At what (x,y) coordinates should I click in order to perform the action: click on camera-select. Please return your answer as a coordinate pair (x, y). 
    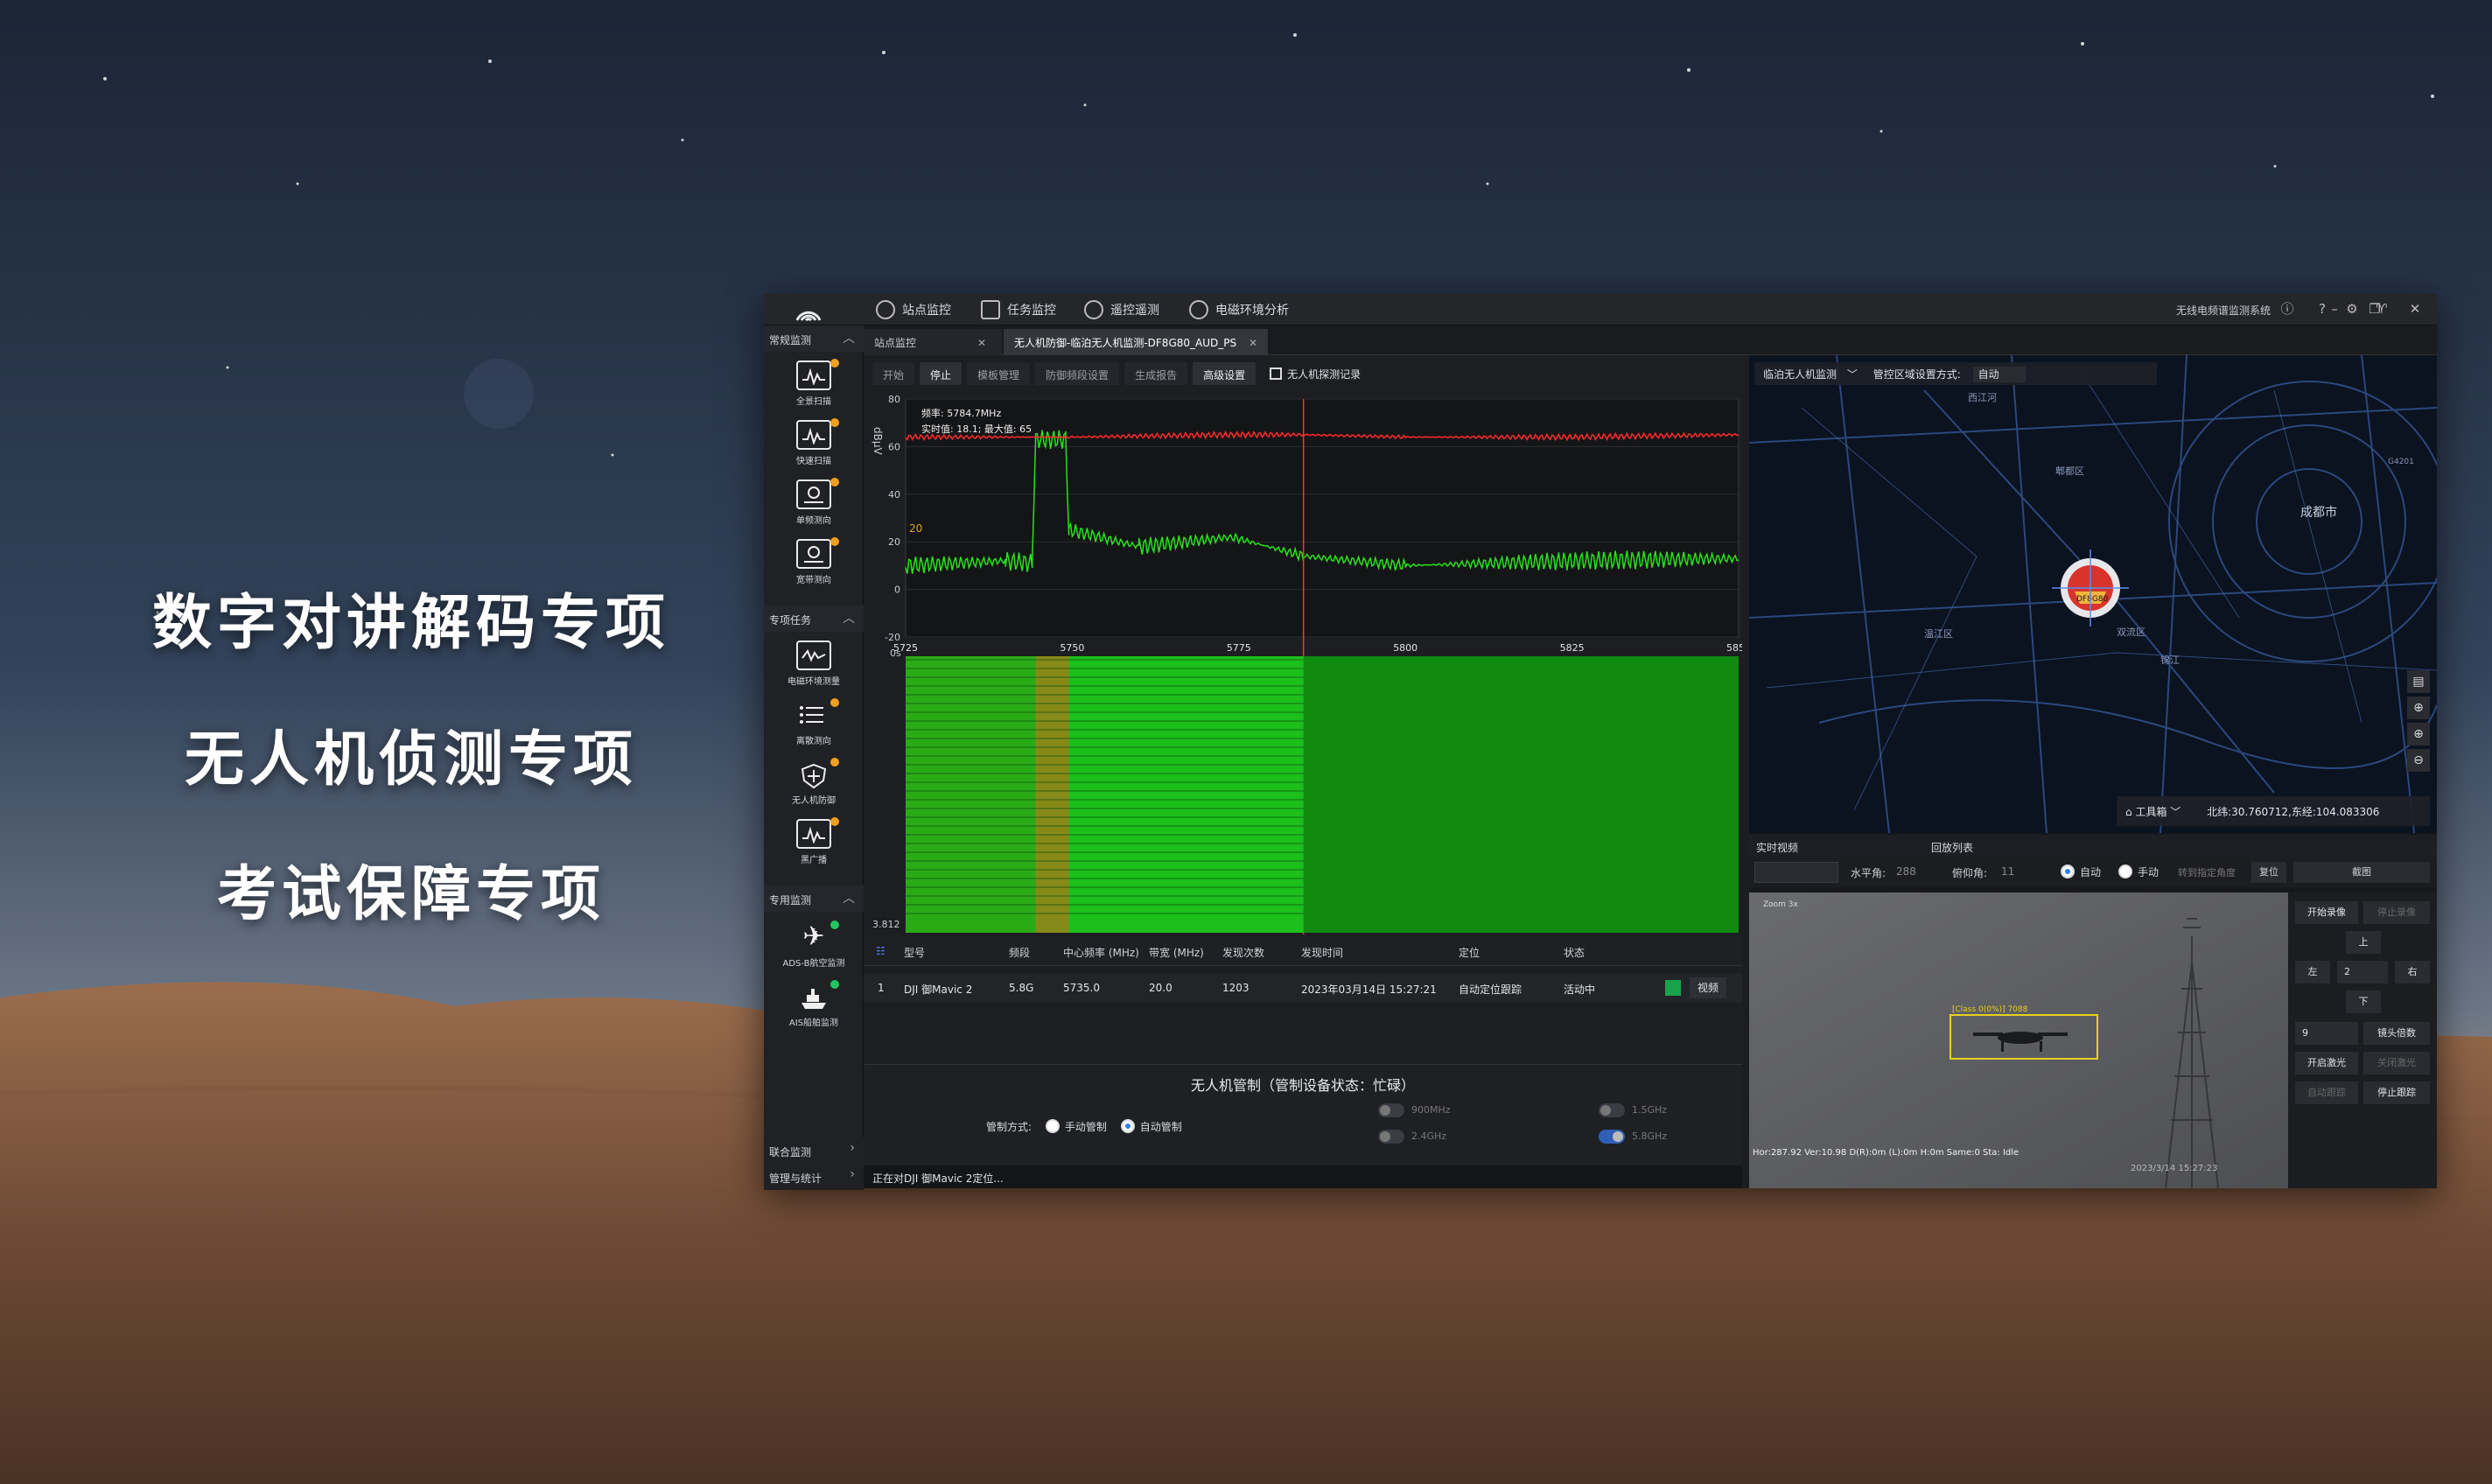
    Looking at the image, I should click on (1796, 872).